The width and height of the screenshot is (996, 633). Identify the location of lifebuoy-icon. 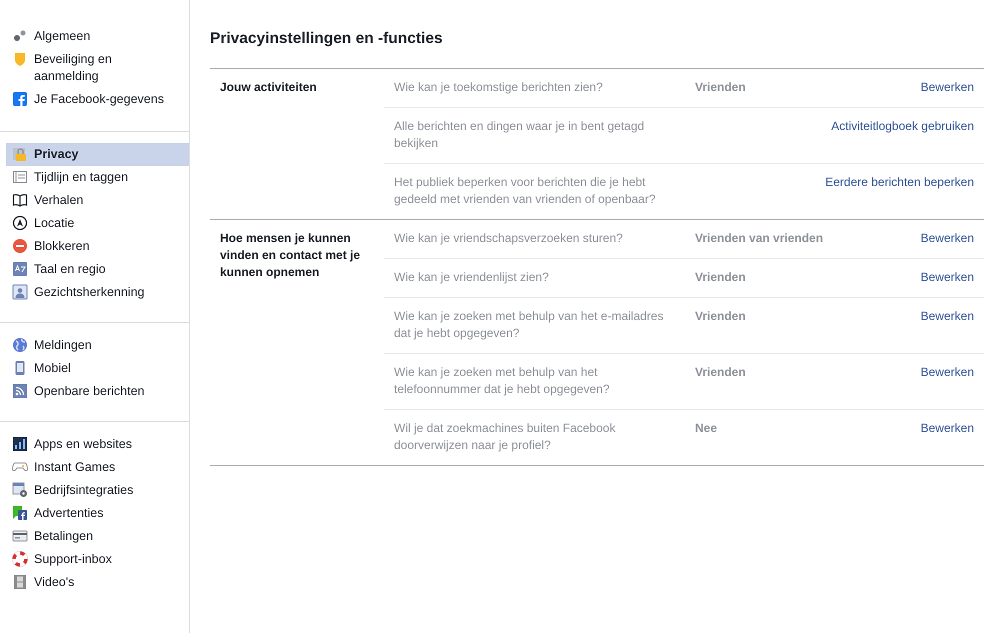
(20, 559).